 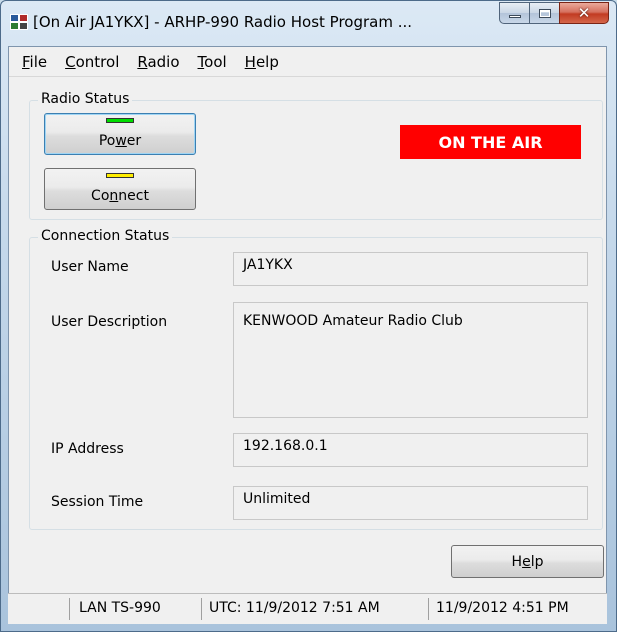 What do you see at coordinates (307, 62) in the screenshot?
I see `menu-bar: File Control Radio Tool Help` at bounding box center [307, 62].